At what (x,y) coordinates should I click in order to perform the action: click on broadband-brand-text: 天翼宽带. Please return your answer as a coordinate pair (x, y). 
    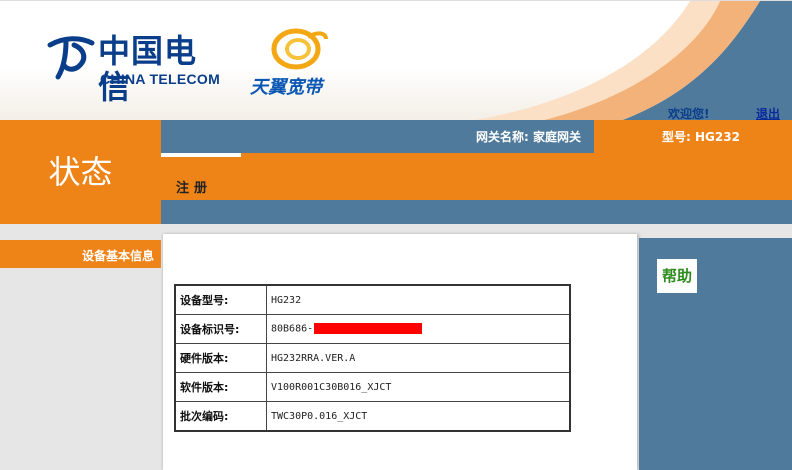
    Looking at the image, I should click on (286, 87).